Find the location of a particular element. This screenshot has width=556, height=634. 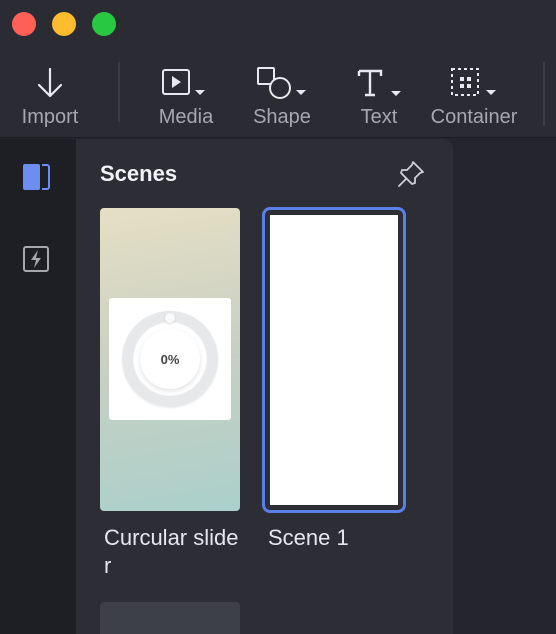

scenes-panel-icon is located at coordinates (36, 179).